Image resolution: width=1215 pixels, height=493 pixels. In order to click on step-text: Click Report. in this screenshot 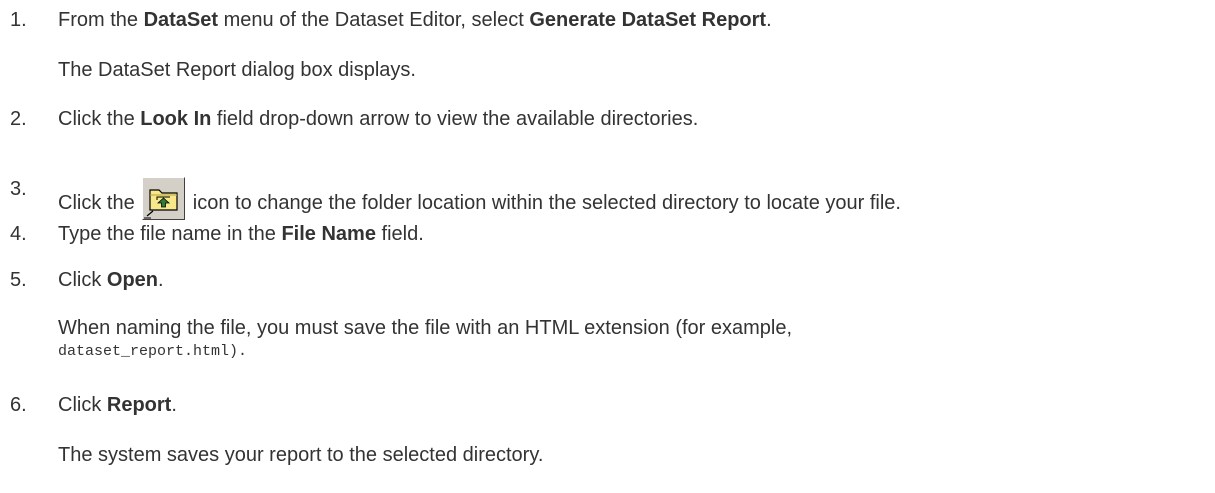, I will do `click(117, 405)`.